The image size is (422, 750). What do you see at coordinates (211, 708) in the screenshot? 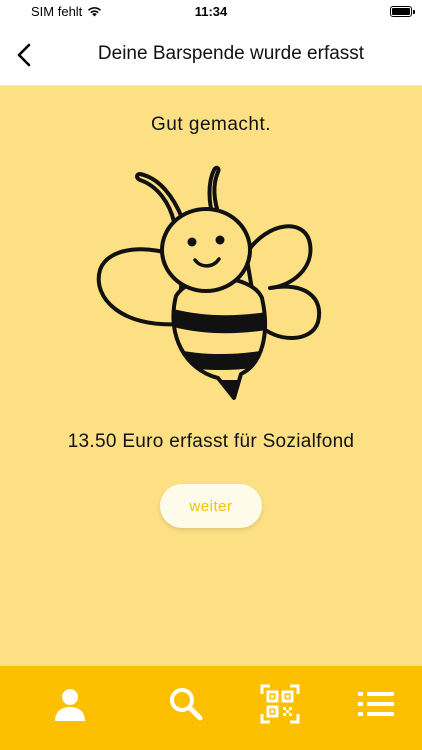
I see `tab-bar` at bounding box center [211, 708].